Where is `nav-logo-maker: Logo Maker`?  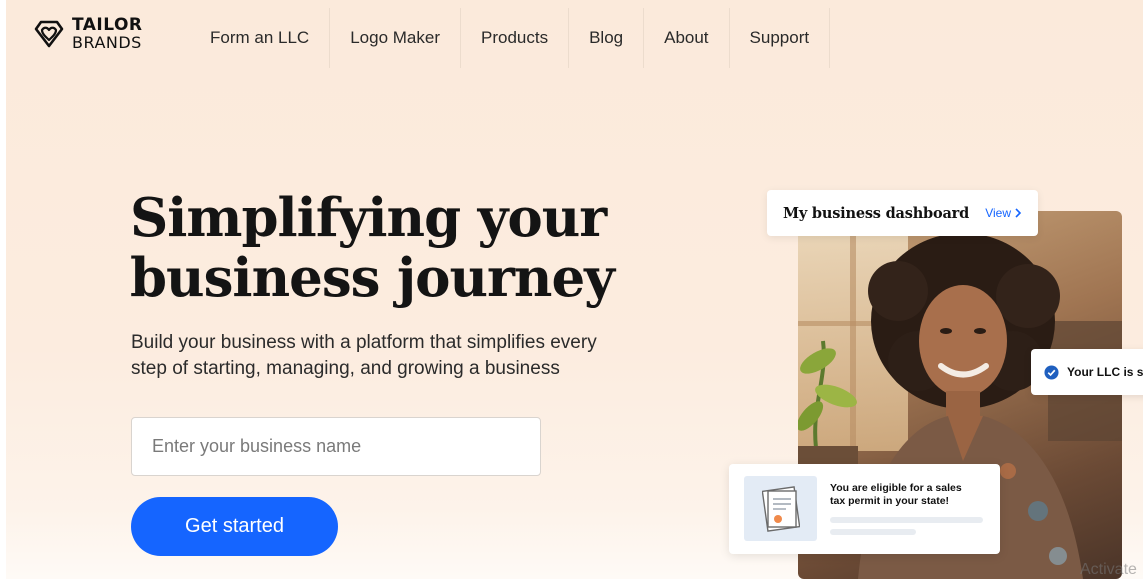
nav-logo-maker: Logo Maker is located at coordinates (395, 38).